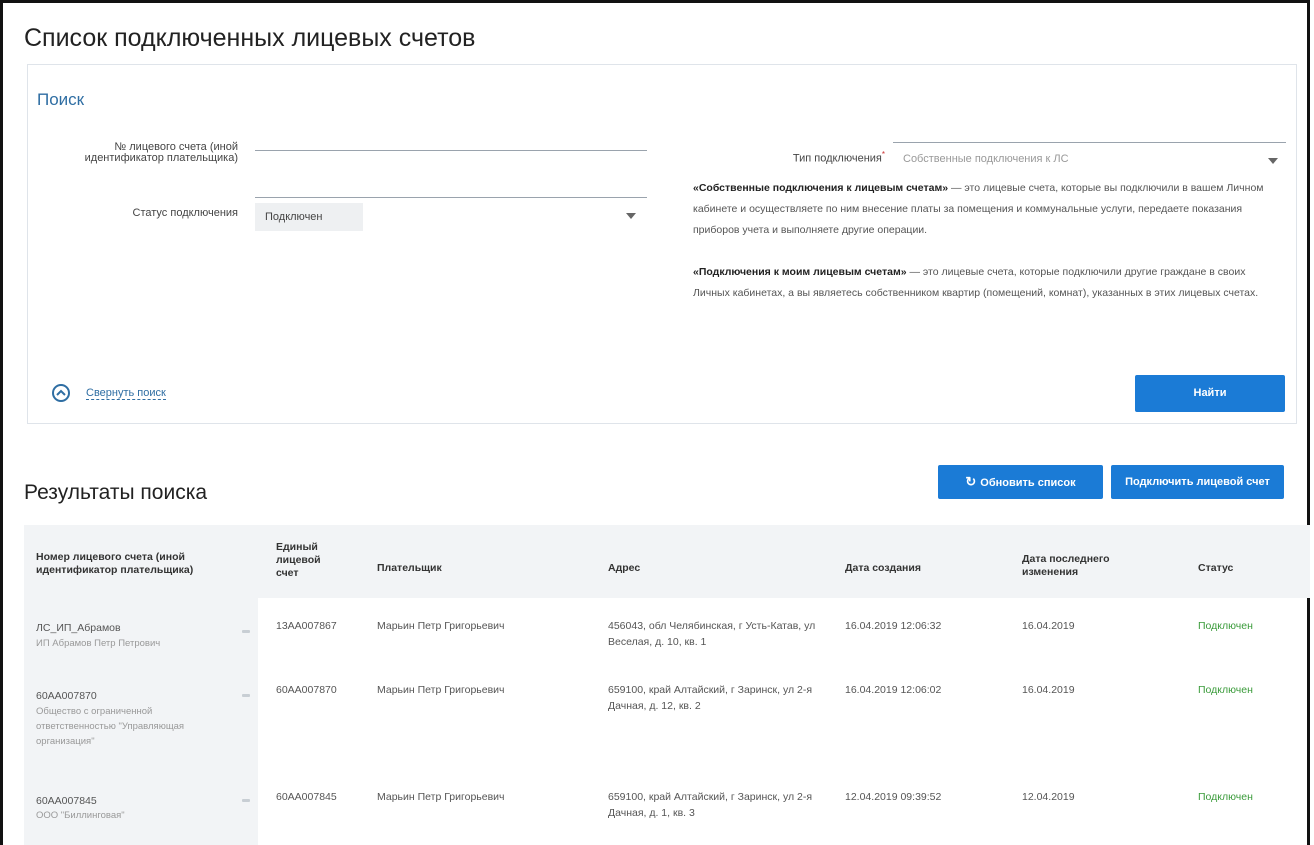  I want to click on column-header-address: Адрес, so click(708, 568).